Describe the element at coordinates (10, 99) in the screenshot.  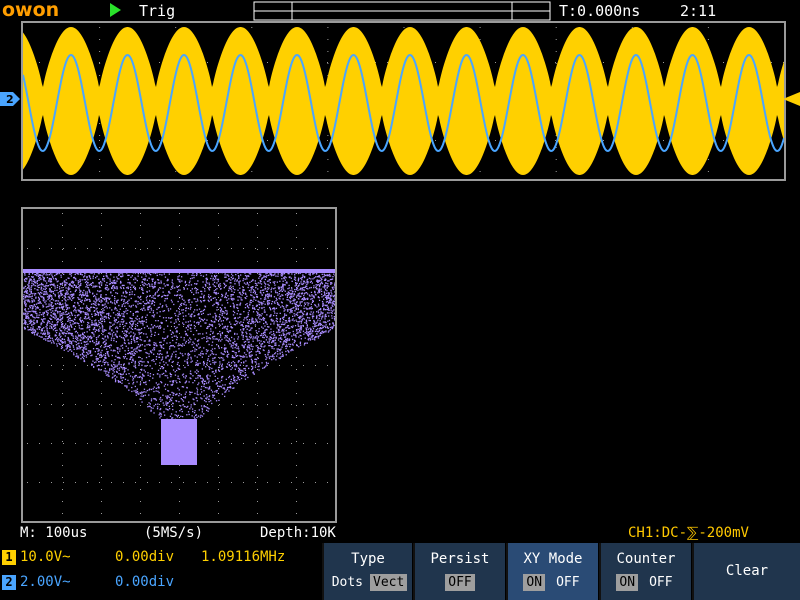
I see `ch2-offset-marker: 2` at that location.